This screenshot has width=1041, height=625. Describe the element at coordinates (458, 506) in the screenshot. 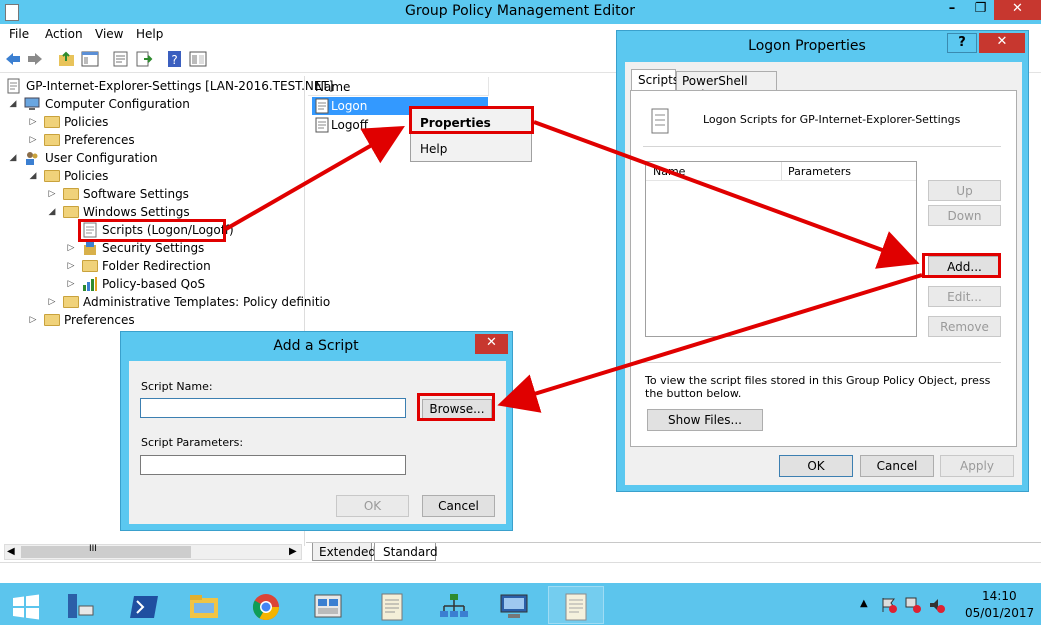

I see `add-script-cancel-button: Cancel` at that location.